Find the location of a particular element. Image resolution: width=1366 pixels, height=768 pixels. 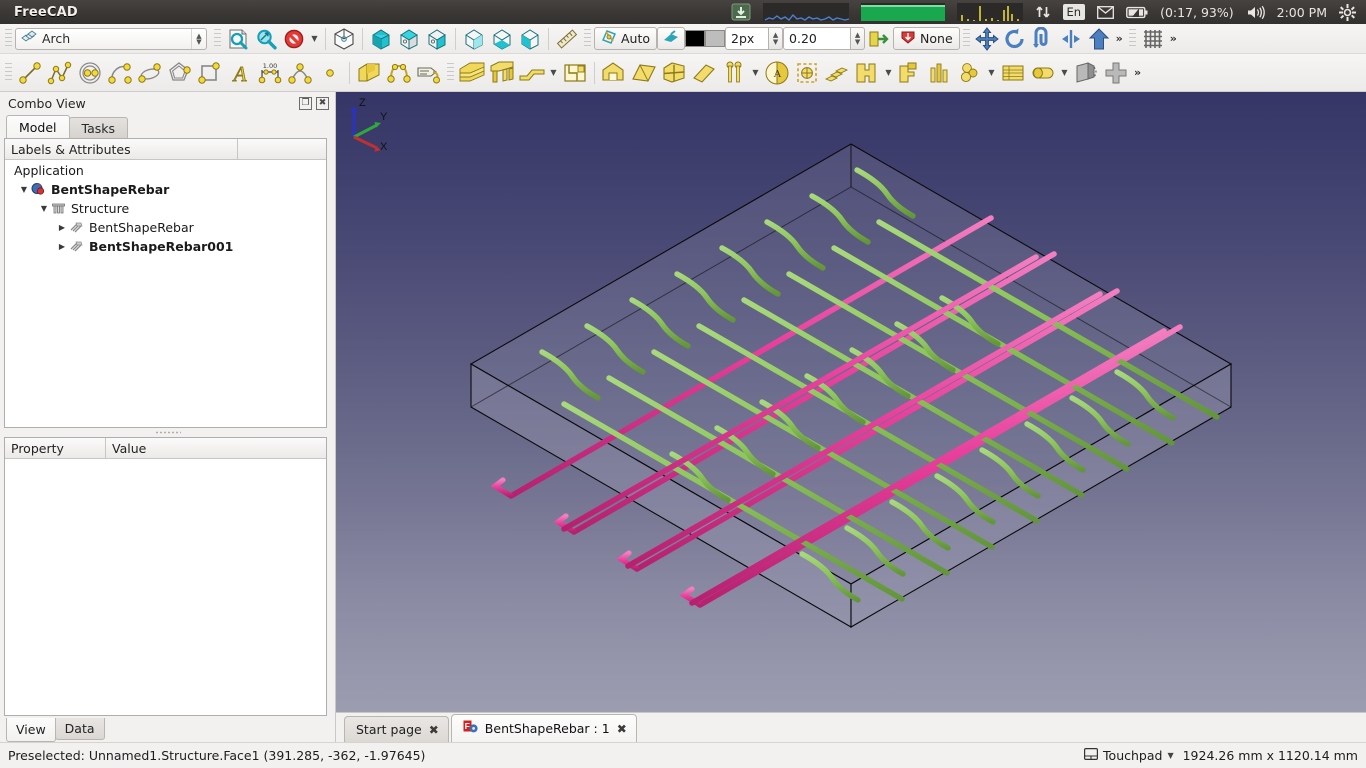

session-gear-icon is located at coordinates (1347, 12).